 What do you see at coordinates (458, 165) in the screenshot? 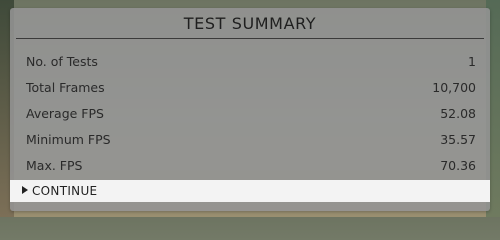
I see `row-value: 70.36` at bounding box center [458, 165].